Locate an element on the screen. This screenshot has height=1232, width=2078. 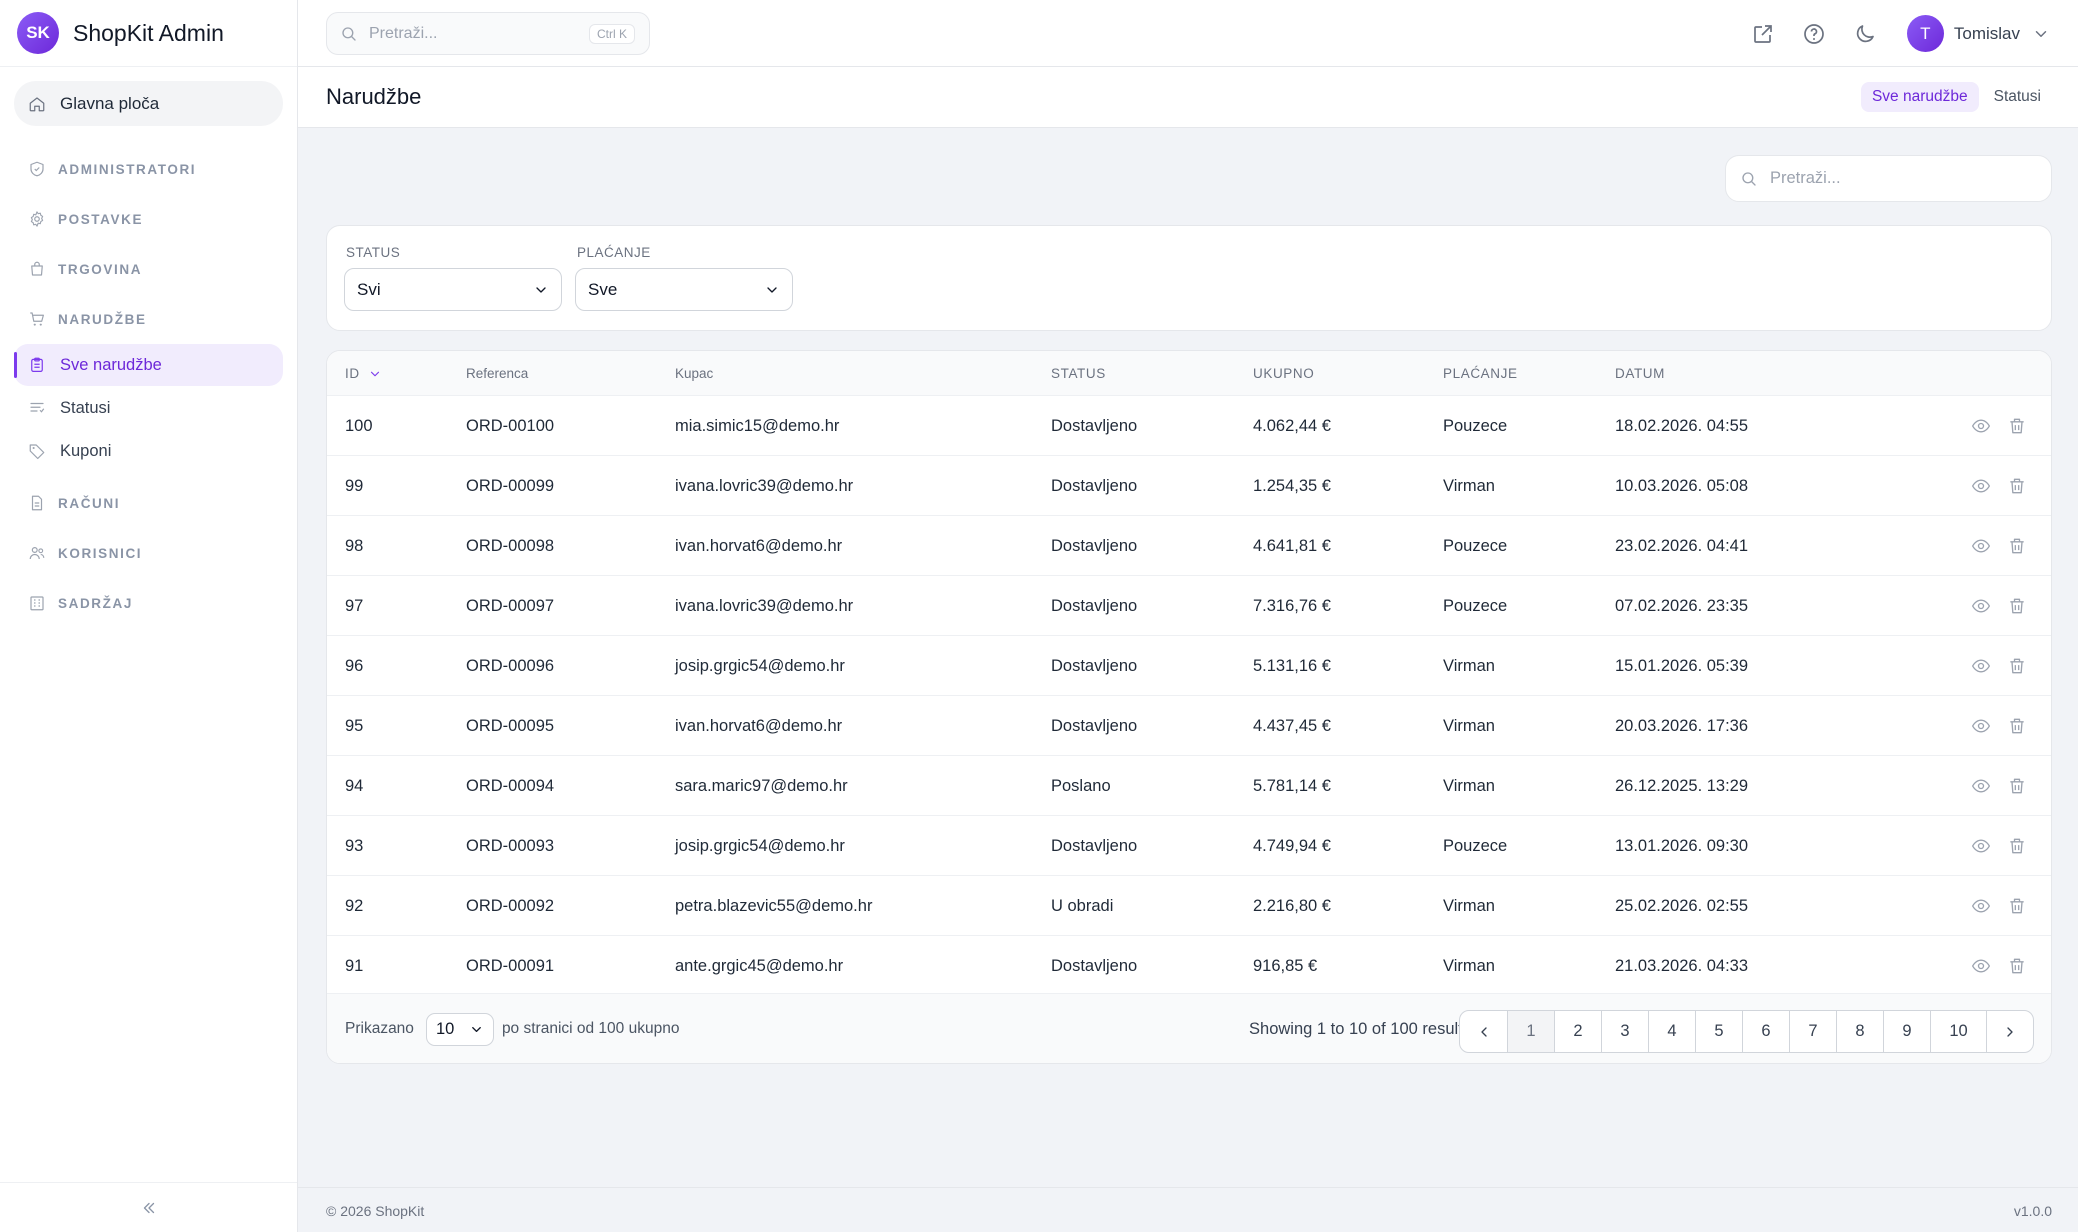
order-id: 99 is located at coordinates (354, 485).